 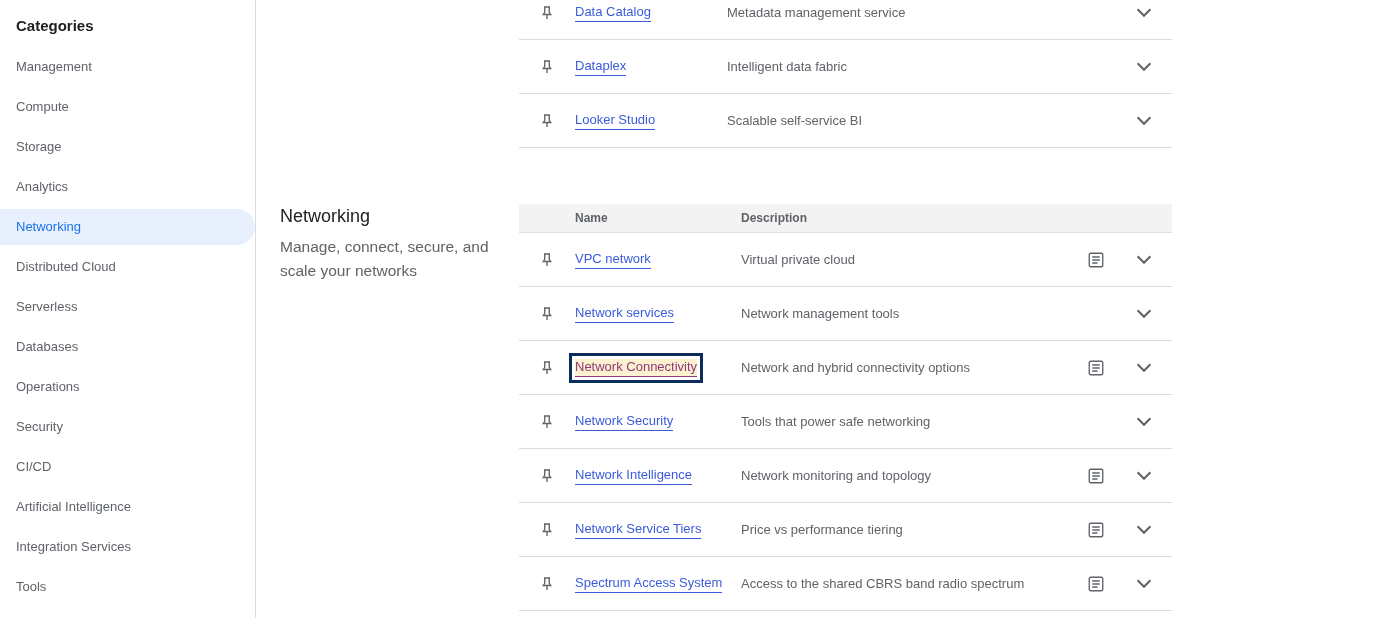 What do you see at coordinates (385, 259) in the screenshot?
I see `section-description: Manage, connect, secure, and scale your networks` at bounding box center [385, 259].